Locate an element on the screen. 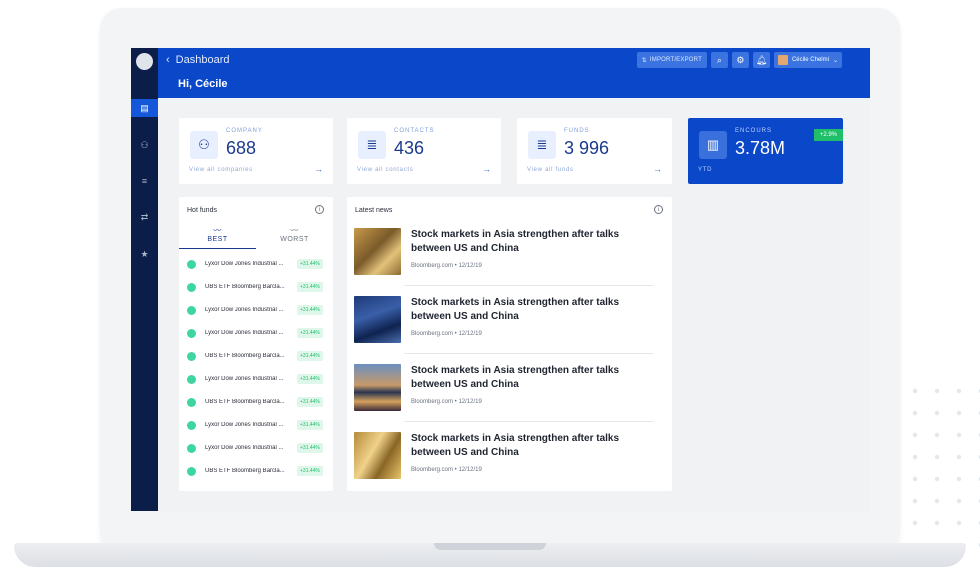 This screenshot has width=980, height=574. tab-worst: 〰 WORST is located at coordinates (294, 237).